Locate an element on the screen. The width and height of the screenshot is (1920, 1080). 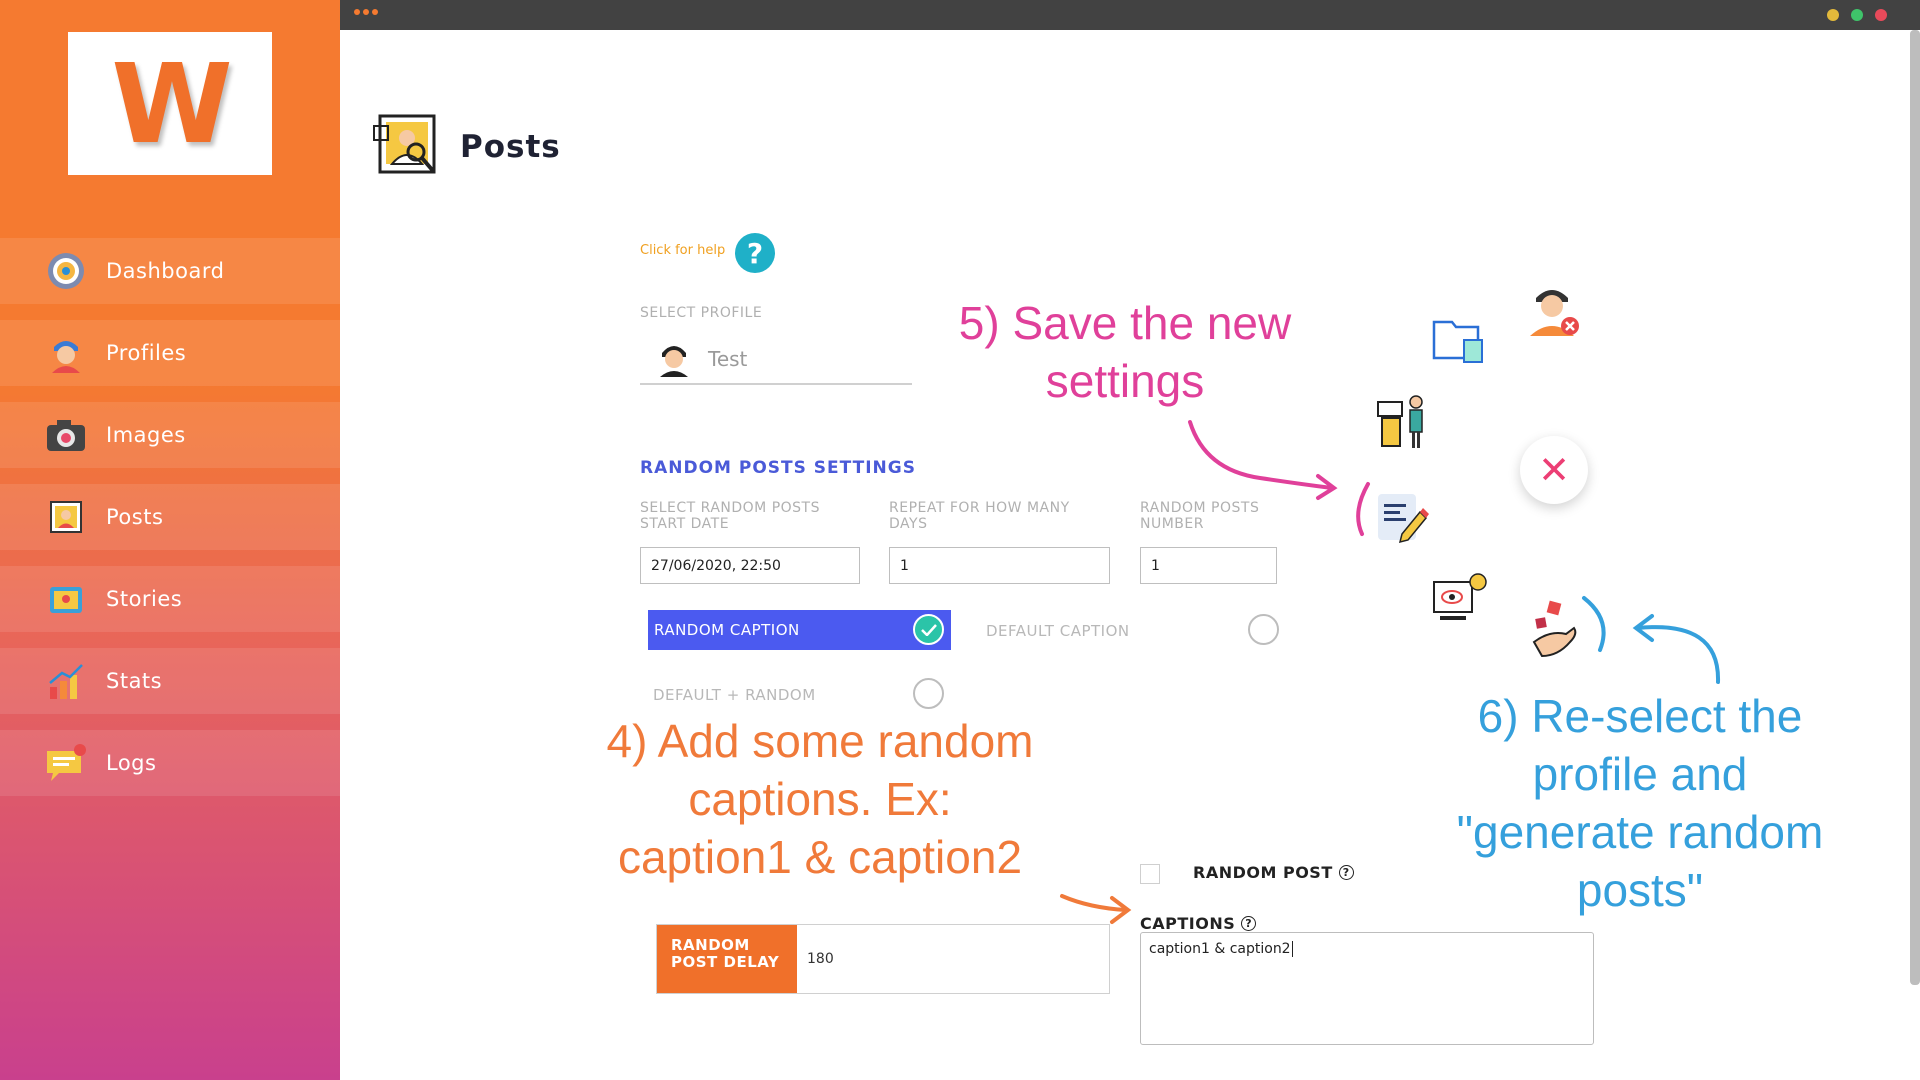
remove-profile-icon is located at coordinates (1554, 311).